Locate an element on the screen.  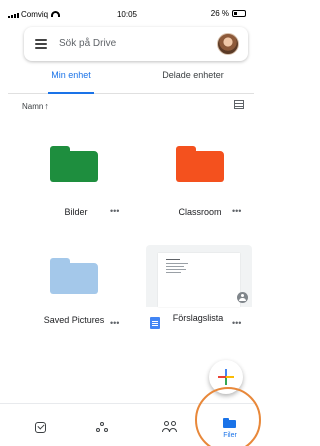
battery-icon is located at coordinates (239, 13).